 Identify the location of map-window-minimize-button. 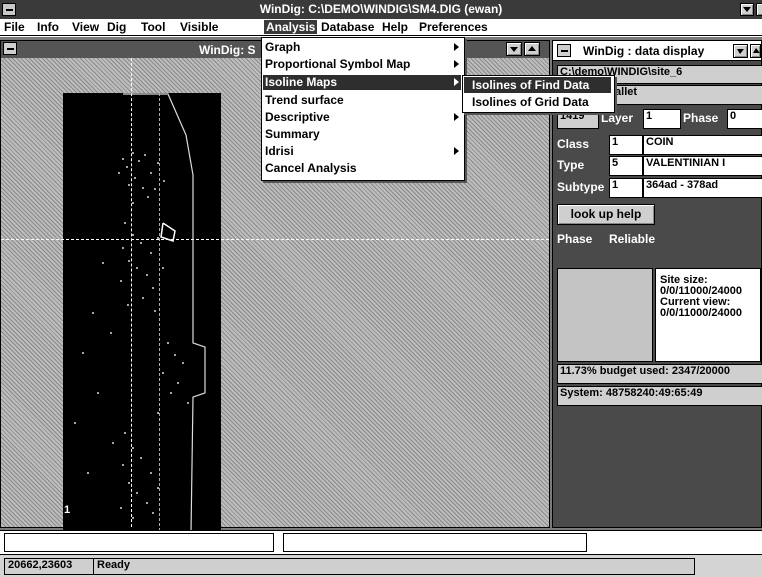
(514, 49).